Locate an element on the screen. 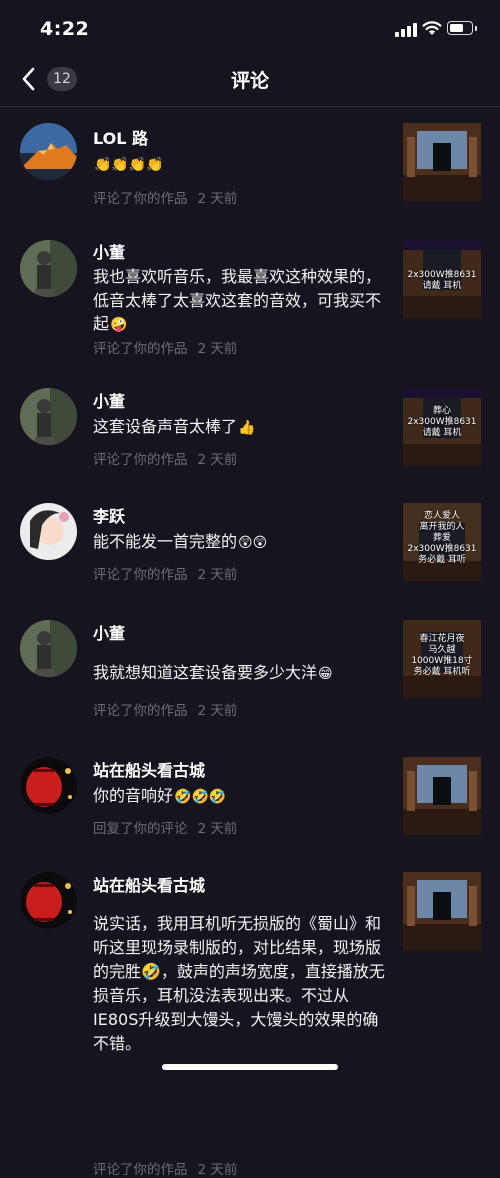 This screenshot has width=500, height=1178. status-bar: 4:22 is located at coordinates (250, 26).